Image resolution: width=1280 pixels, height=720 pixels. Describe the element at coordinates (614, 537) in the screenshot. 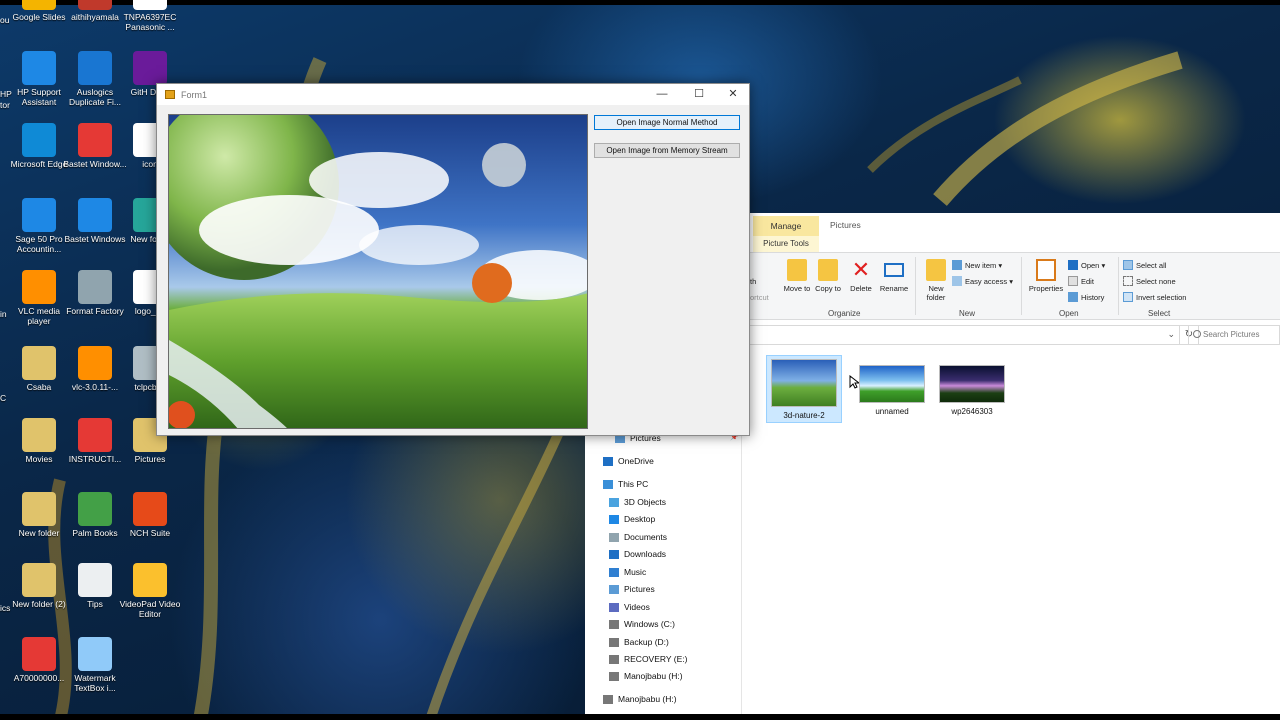

I see `documents-icon` at that location.